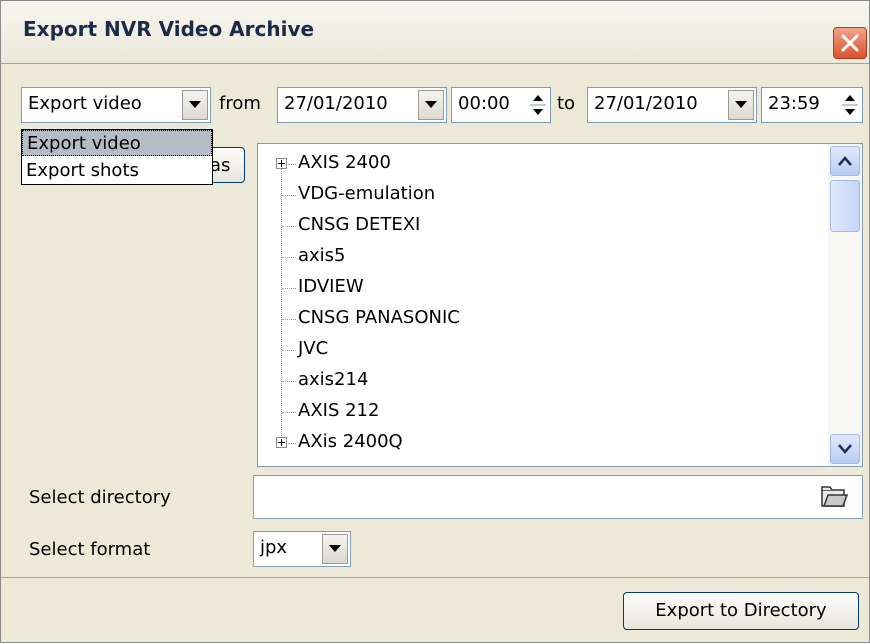 Image resolution: width=870 pixels, height=644 pixels. What do you see at coordinates (435, 610) in the screenshot?
I see `dialog-footer: Export to Directory` at bounding box center [435, 610].